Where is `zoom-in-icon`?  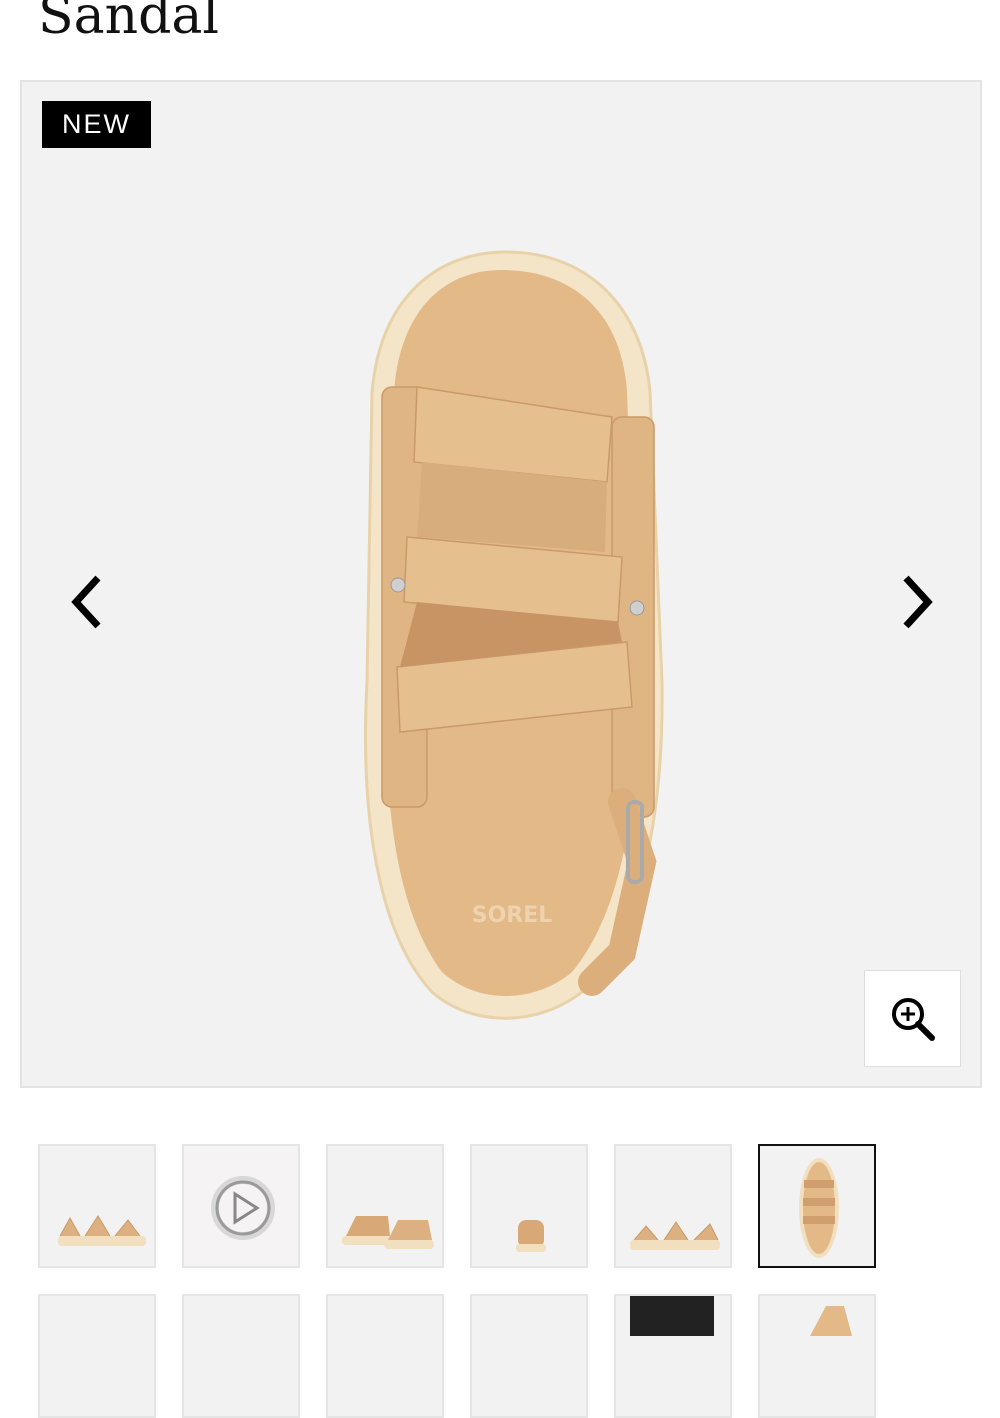 zoom-in-icon is located at coordinates (913, 1019).